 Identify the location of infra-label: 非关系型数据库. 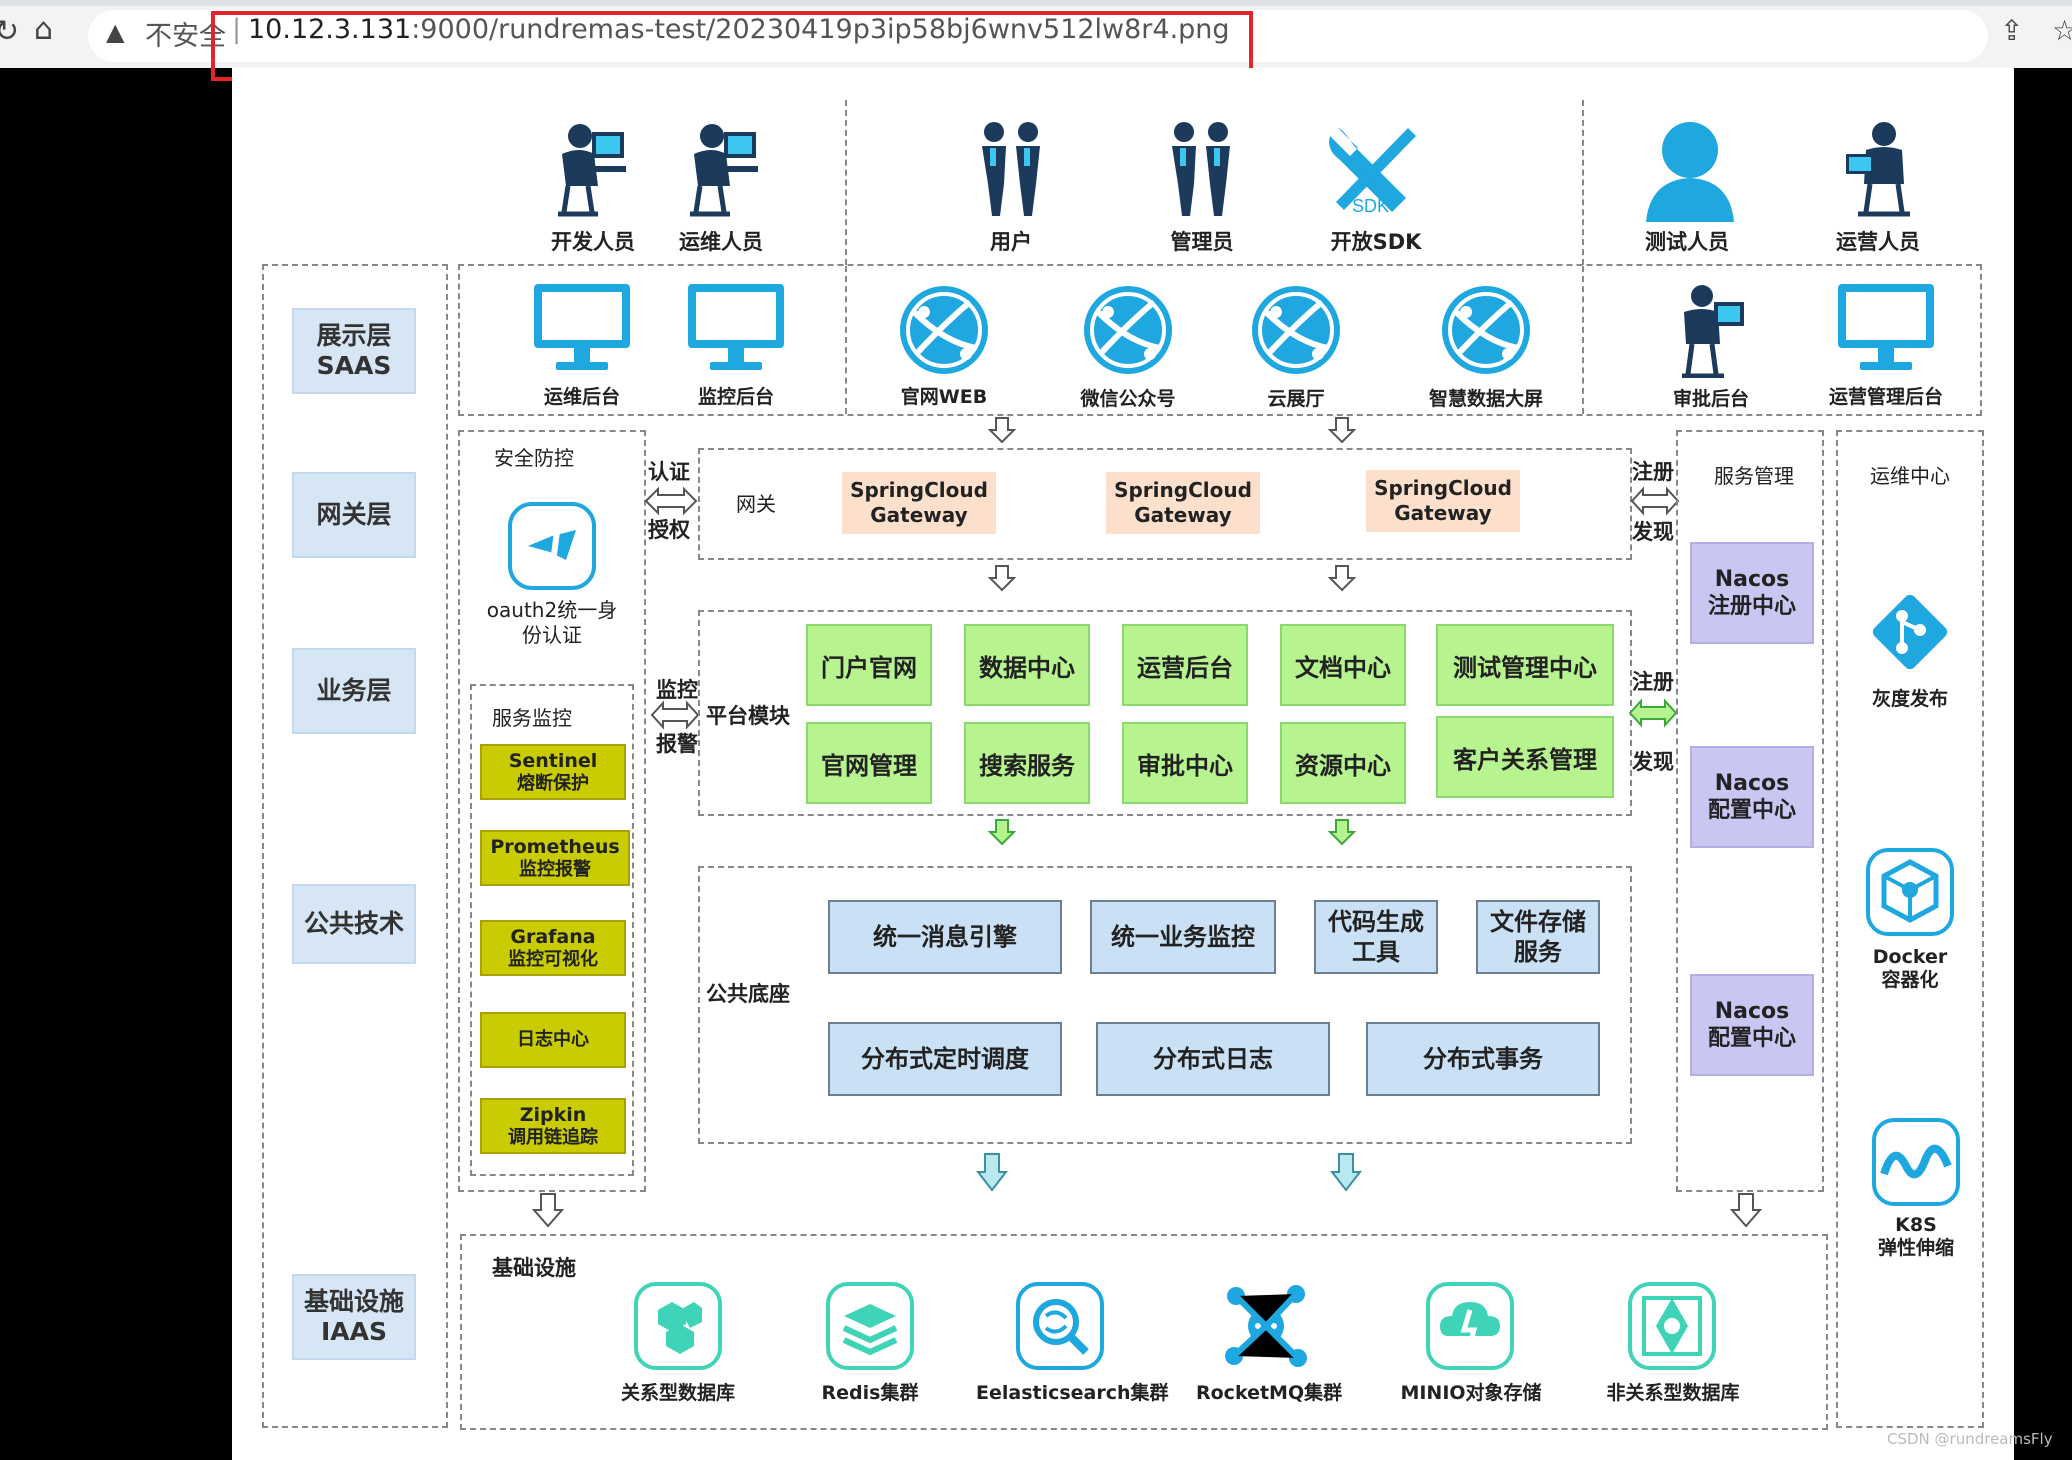
(1673, 1393).